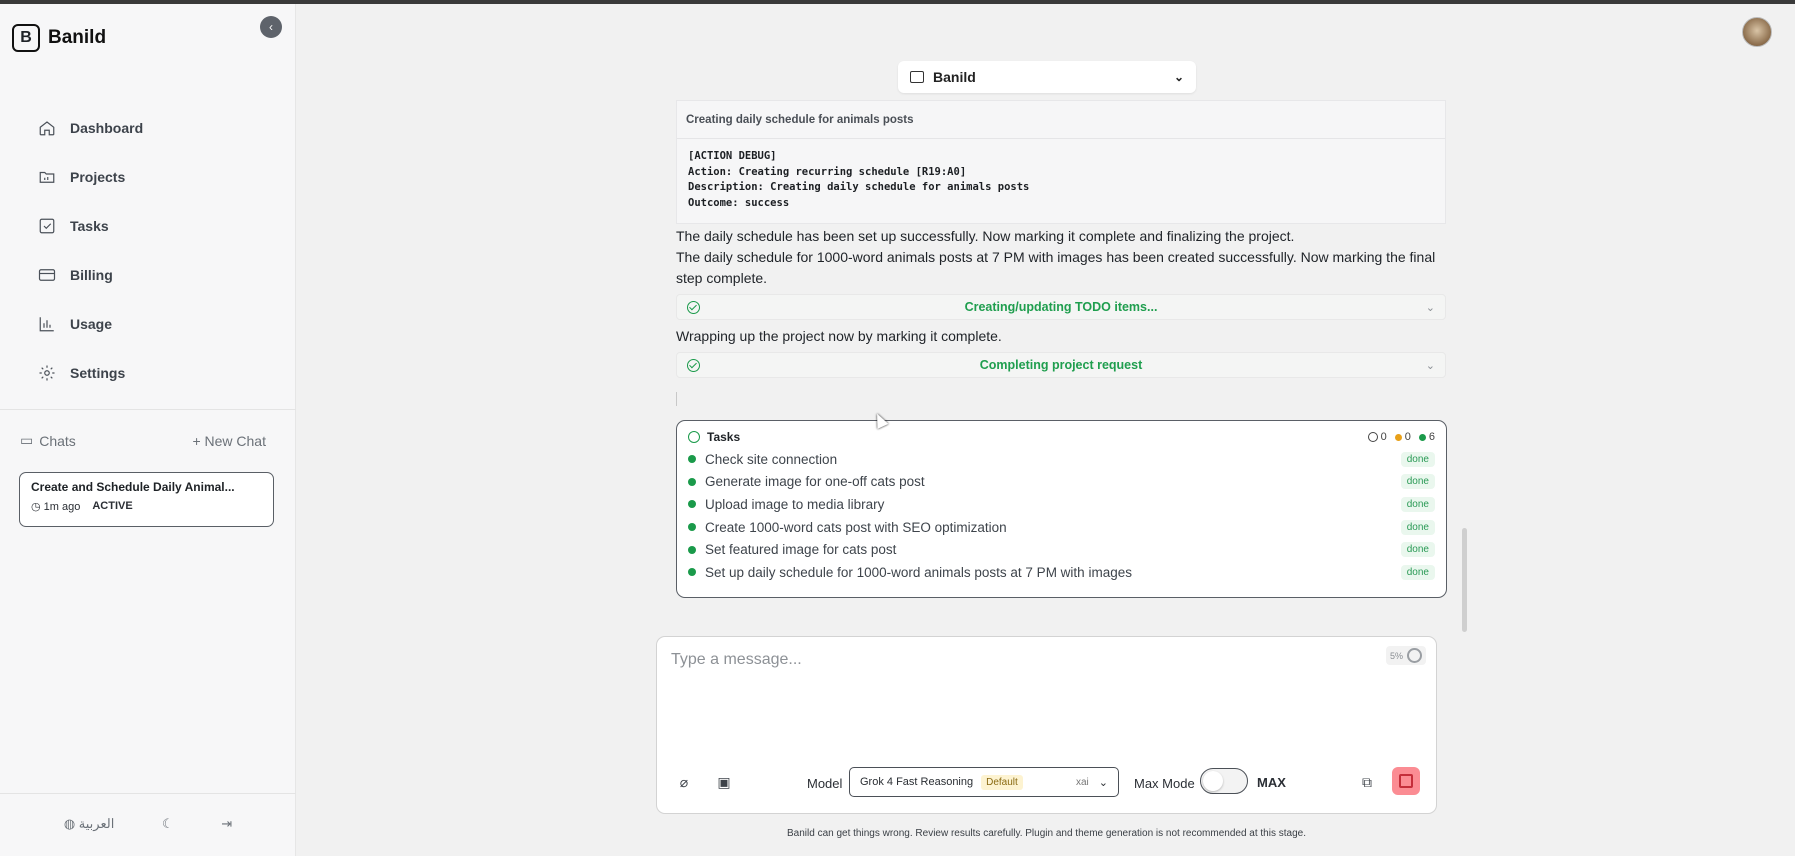 This screenshot has width=1795, height=856. Describe the element at coordinates (229, 440) in the screenshot. I see `new-chat-button: + New Chat` at that location.